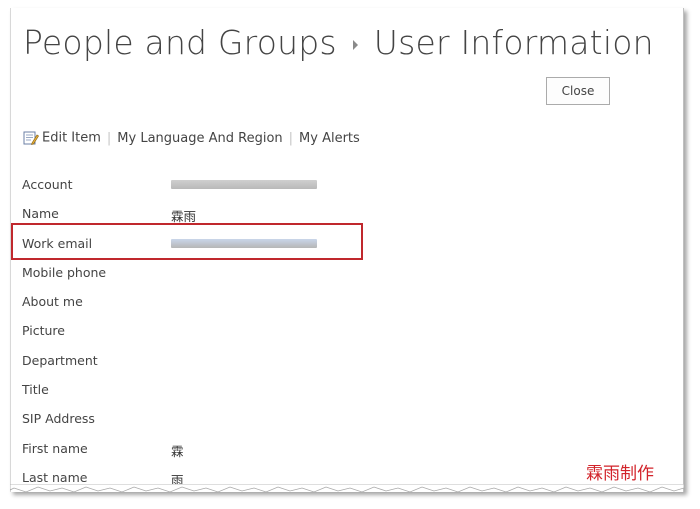 The width and height of the screenshot is (700, 509). Describe the element at coordinates (244, 184) in the screenshot. I see `redacted-account-value` at that location.